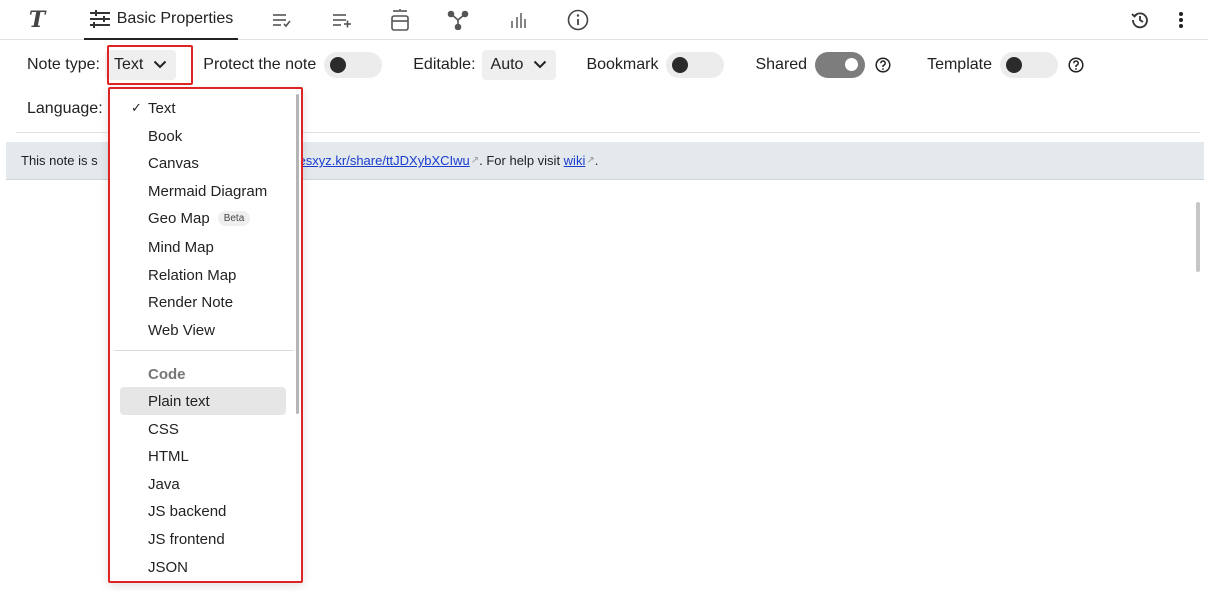  I want to click on dropdown-item-label: Render Note, so click(191, 302).